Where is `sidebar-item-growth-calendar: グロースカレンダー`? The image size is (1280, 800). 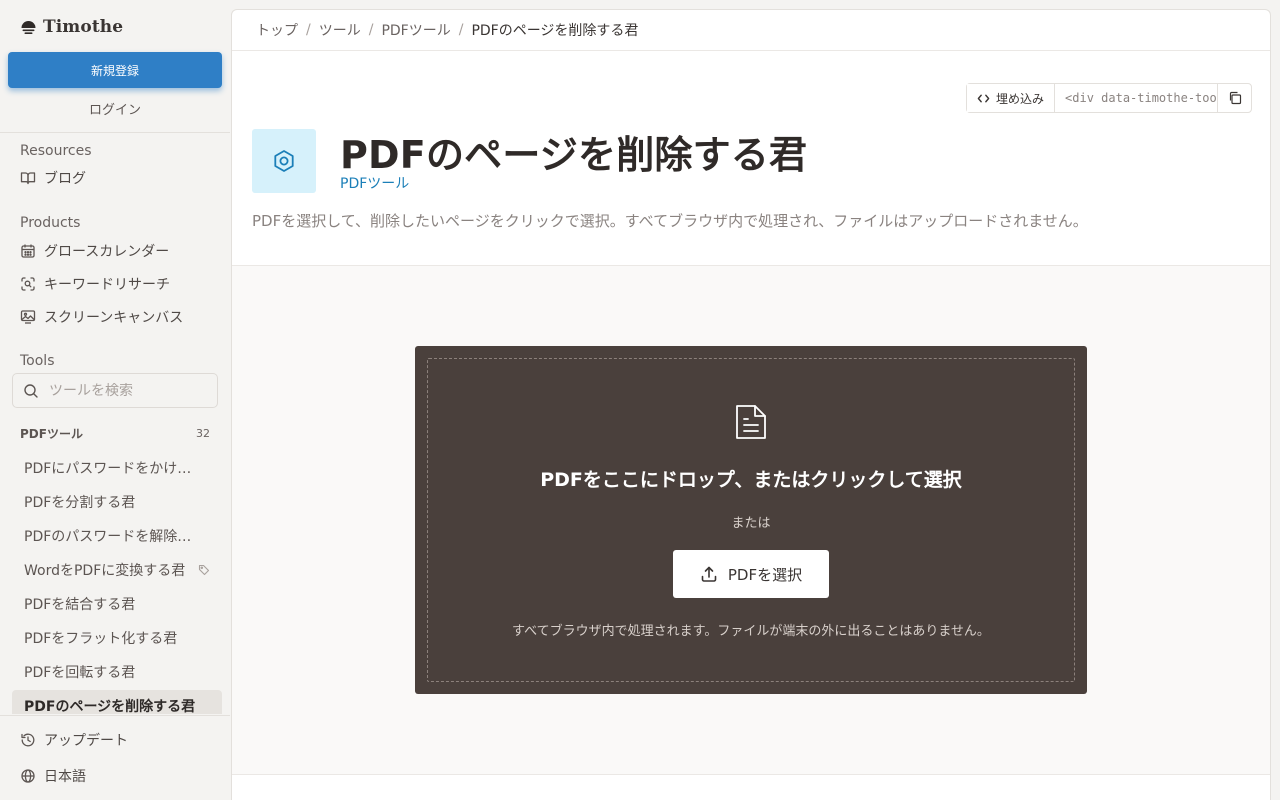
sidebar-item-growth-calendar: グロースカレンダー is located at coordinates (118, 251).